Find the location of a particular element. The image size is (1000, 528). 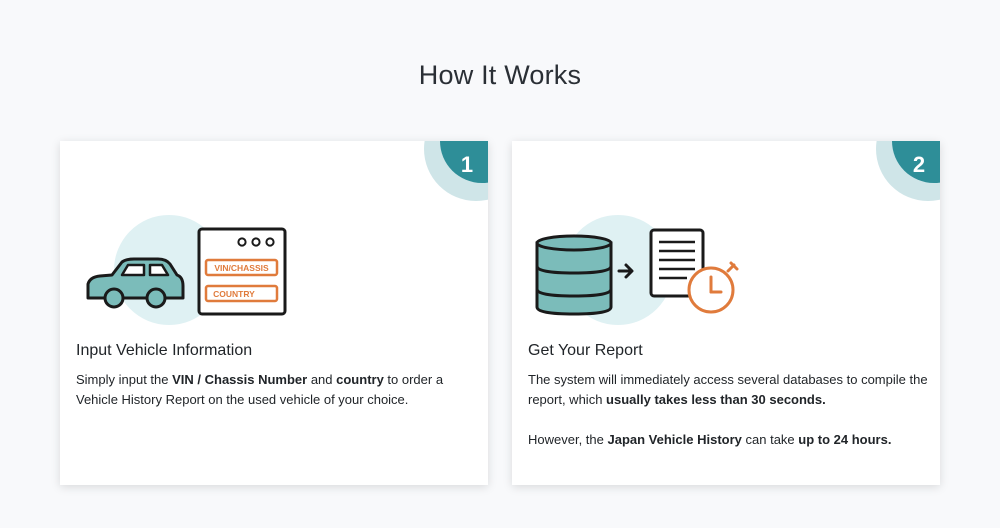

text-segment: Simply input the is located at coordinates (124, 379).